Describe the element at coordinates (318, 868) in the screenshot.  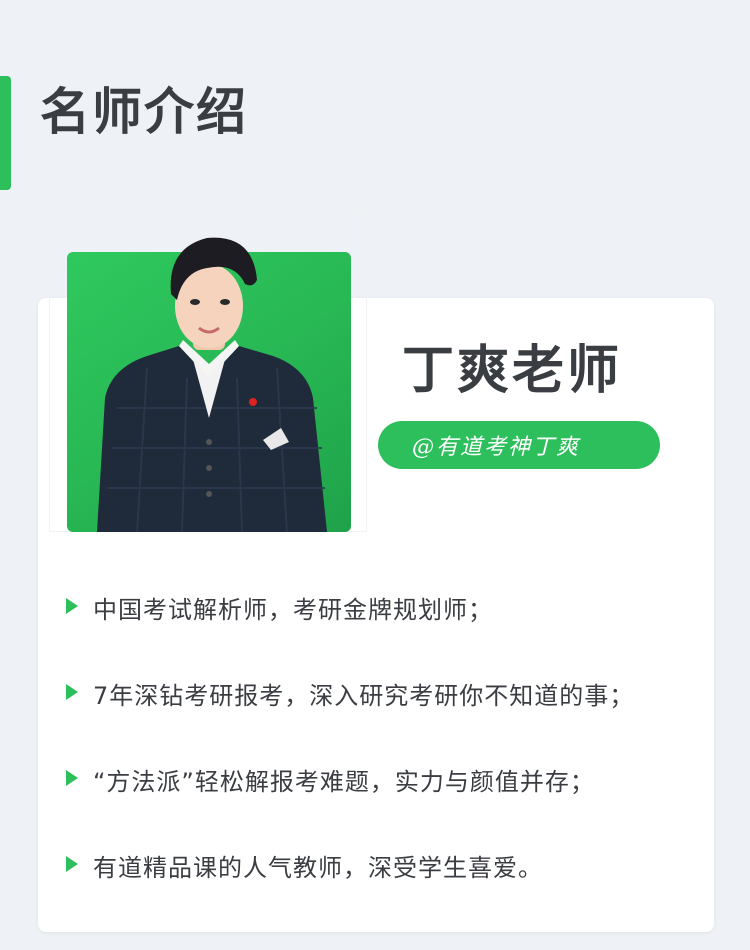
I see `bullet-text: 有道精品课的人气教师，深受学生喜爱。` at that location.